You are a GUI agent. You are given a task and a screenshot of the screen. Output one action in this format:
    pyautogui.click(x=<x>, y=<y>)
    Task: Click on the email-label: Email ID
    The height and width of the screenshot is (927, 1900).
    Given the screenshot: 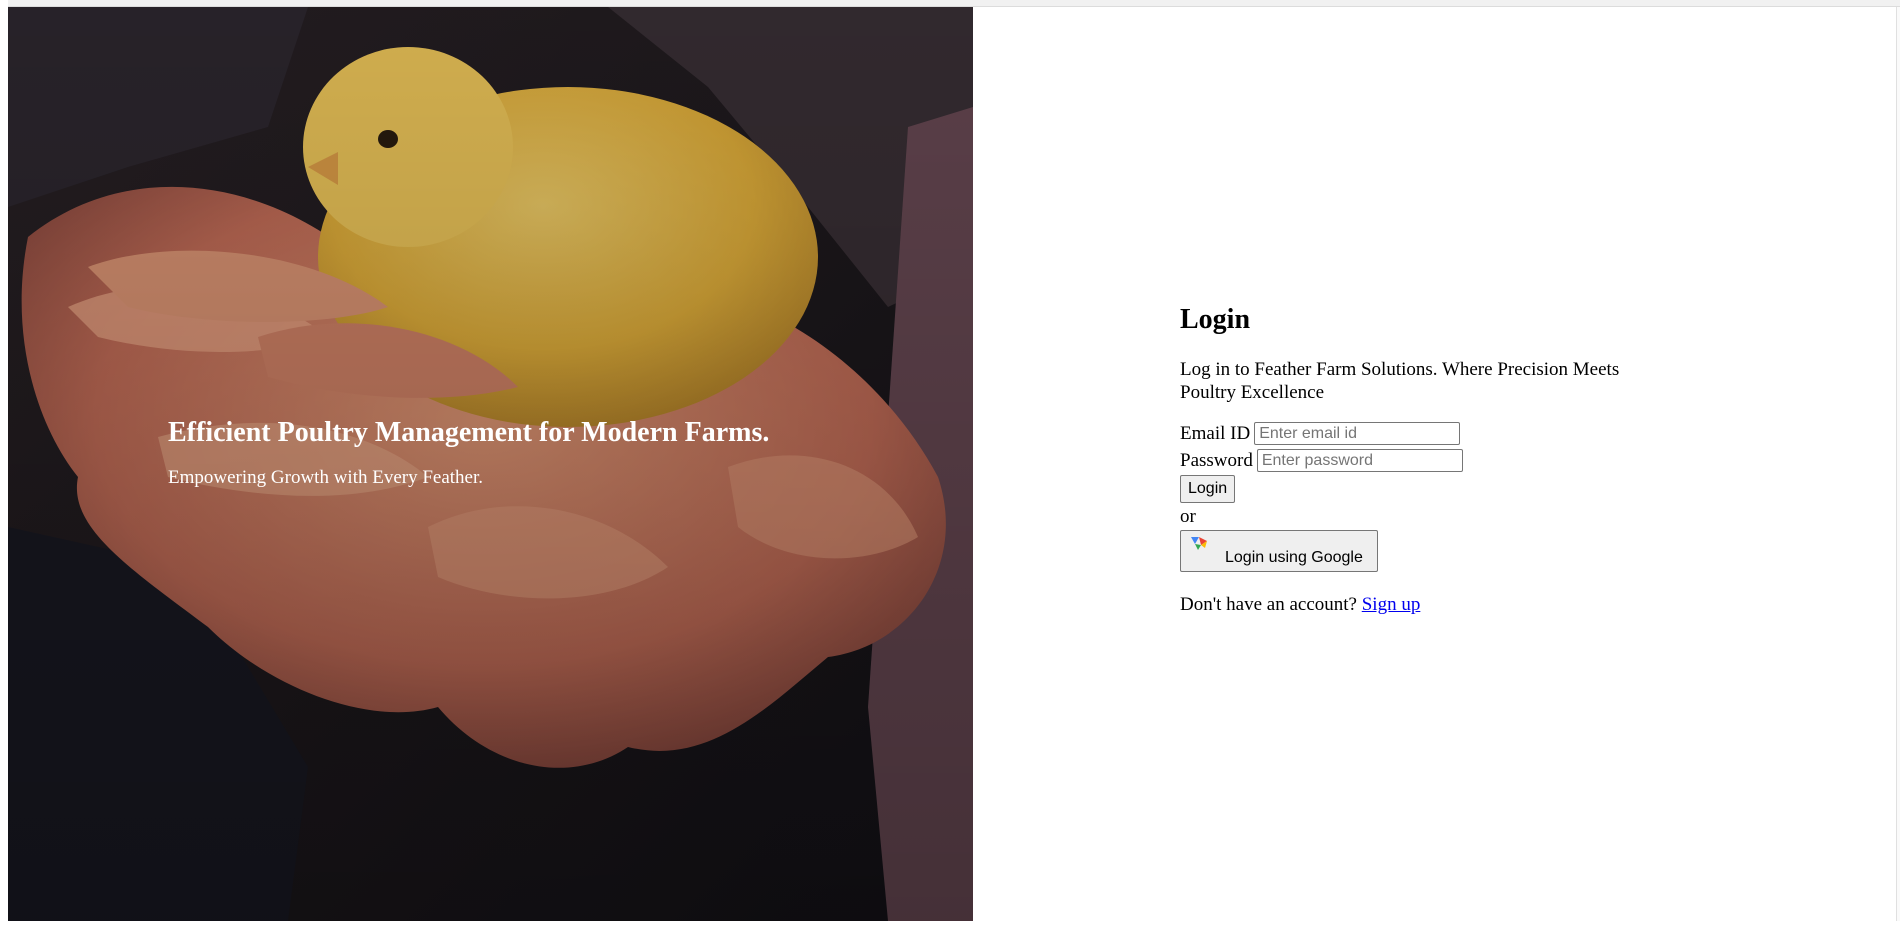 What is the action you would take?
    pyautogui.click(x=1215, y=433)
    